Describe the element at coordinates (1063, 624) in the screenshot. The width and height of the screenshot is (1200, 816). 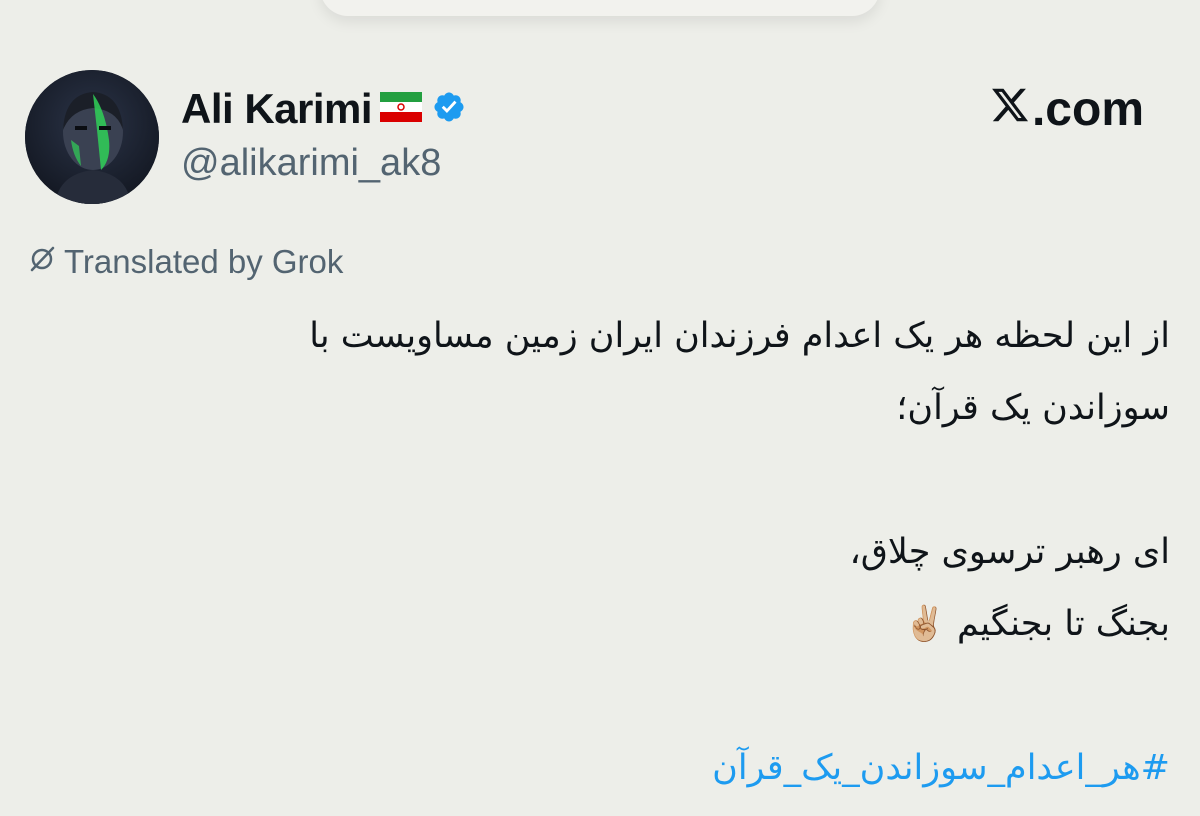
I see `tweet-line-4: بجنگ تا بجنگیم` at that location.